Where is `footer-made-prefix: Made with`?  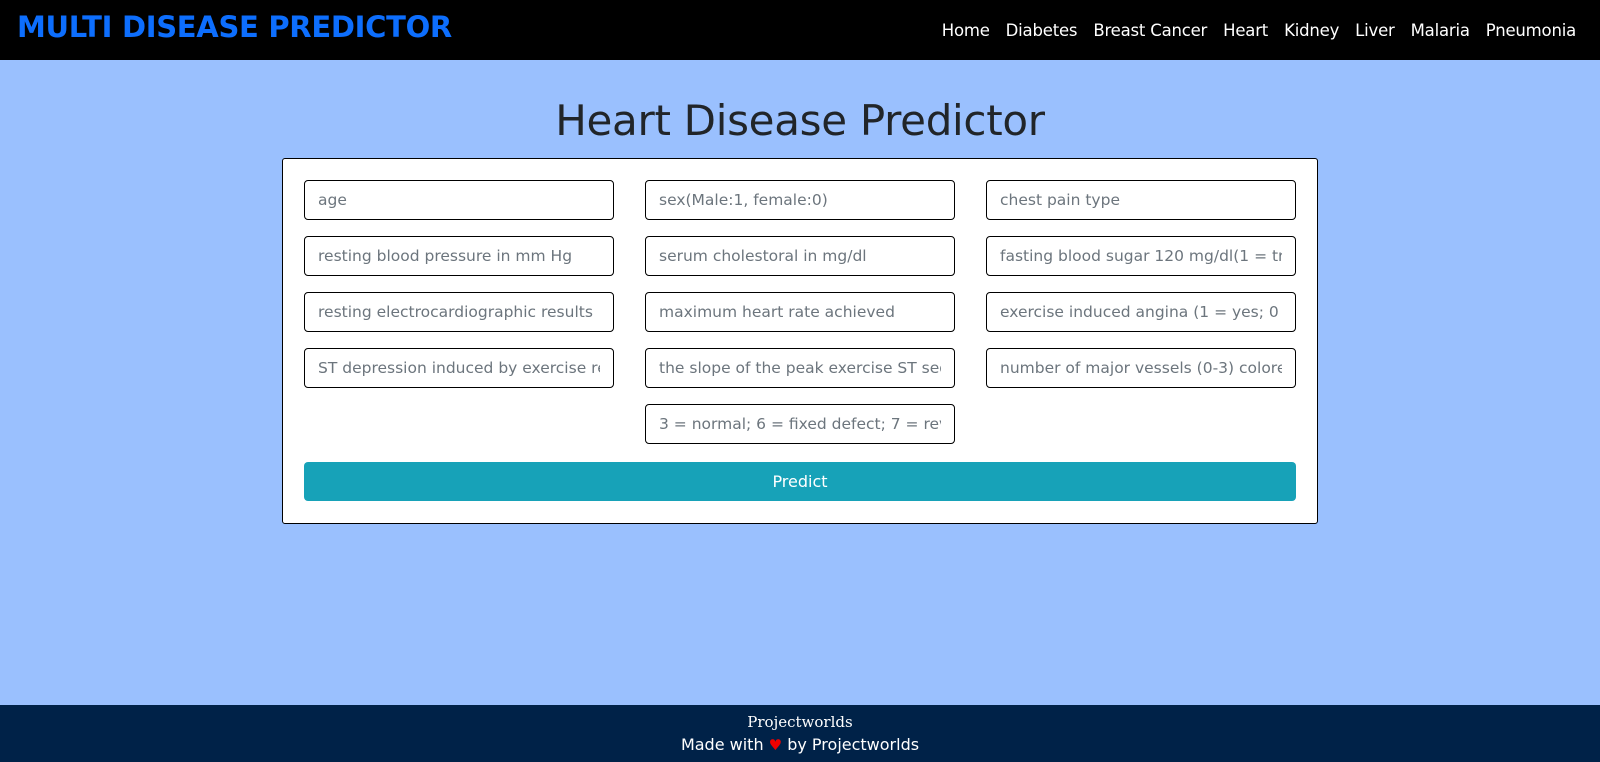 footer-made-prefix: Made with is located at coordinates (722, 744).